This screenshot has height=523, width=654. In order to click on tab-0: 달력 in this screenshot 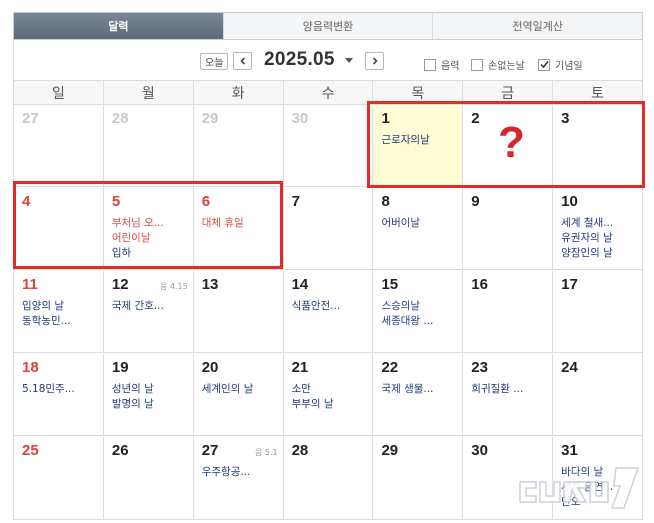, I will do `click(118, 26)`.